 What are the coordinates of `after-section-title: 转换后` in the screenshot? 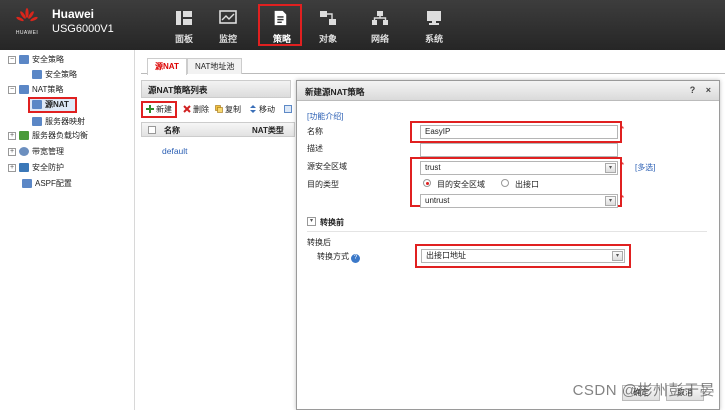 It's located at (319, 242).